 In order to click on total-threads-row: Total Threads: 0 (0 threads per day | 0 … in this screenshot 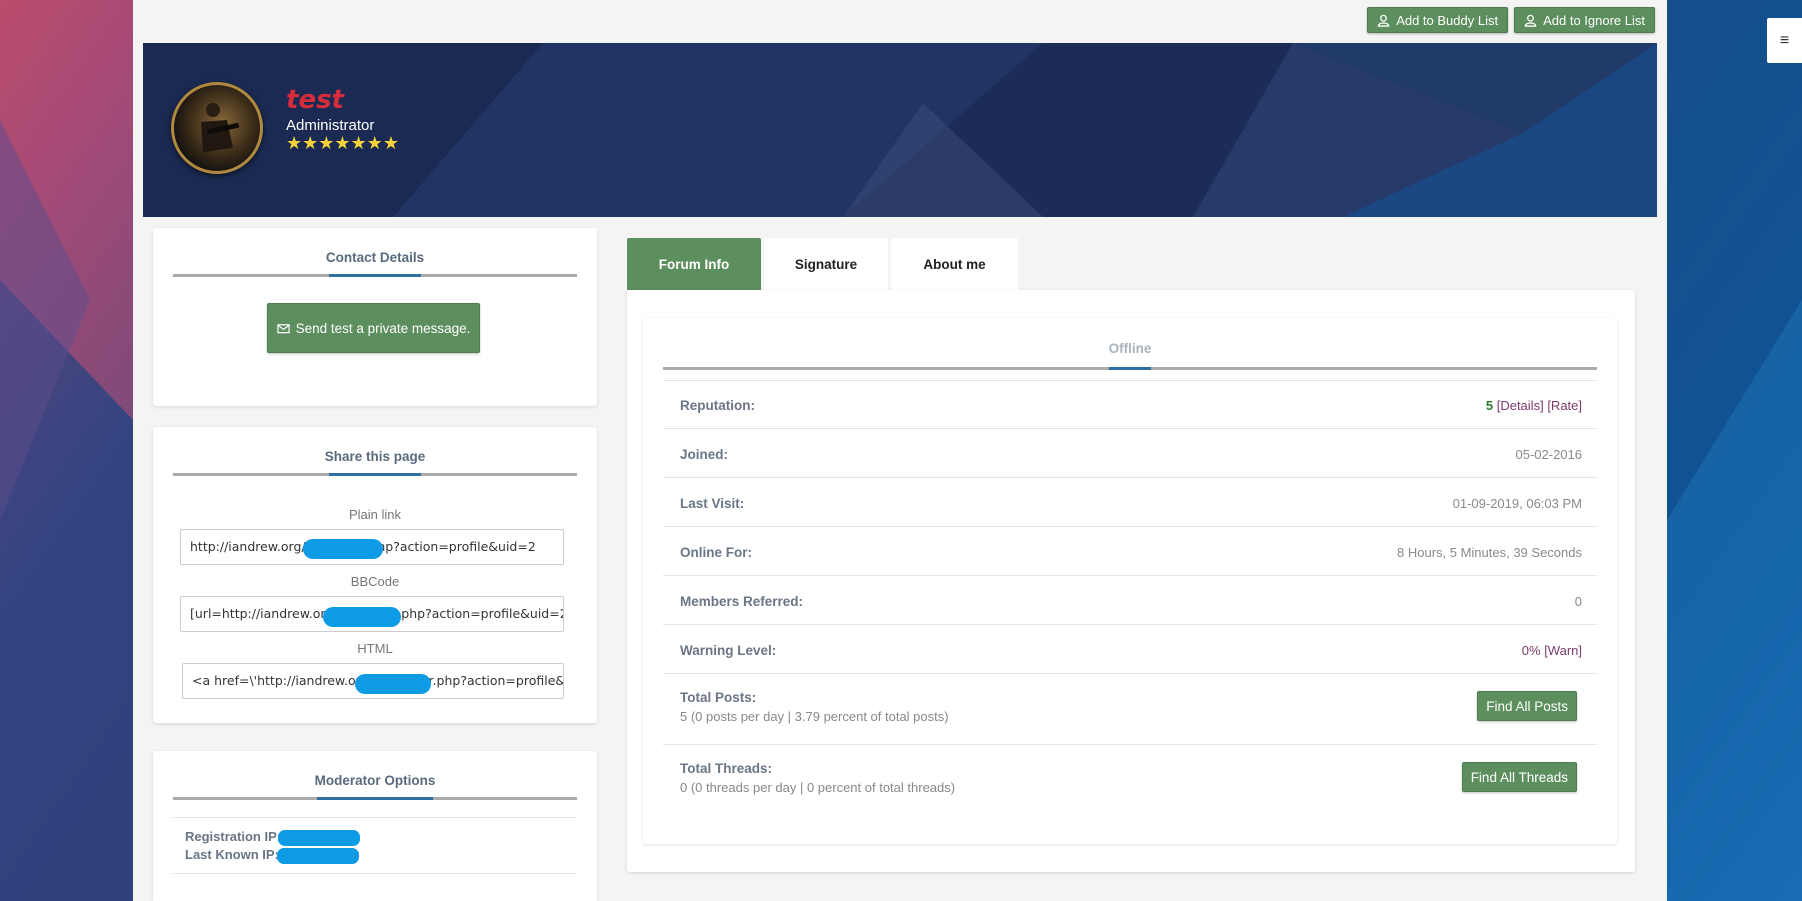, I will do `click(1130, 779)`.